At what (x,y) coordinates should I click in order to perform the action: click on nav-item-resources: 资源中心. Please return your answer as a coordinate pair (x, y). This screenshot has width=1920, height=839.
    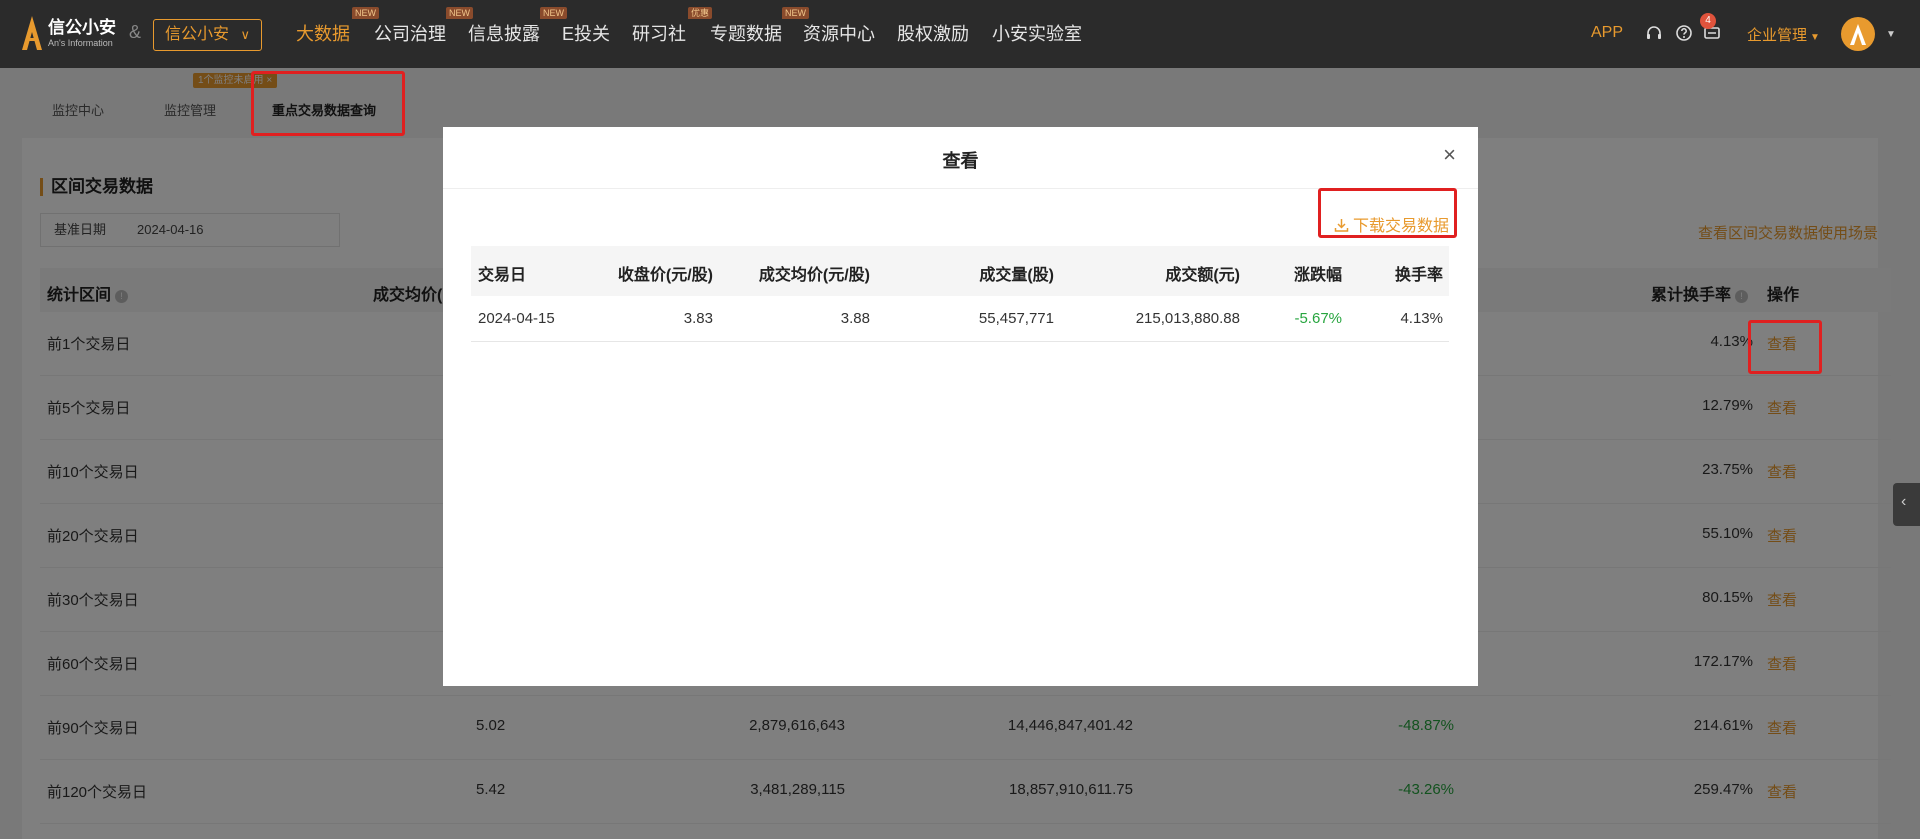
    Looking at the image, I should click on (839, 33).